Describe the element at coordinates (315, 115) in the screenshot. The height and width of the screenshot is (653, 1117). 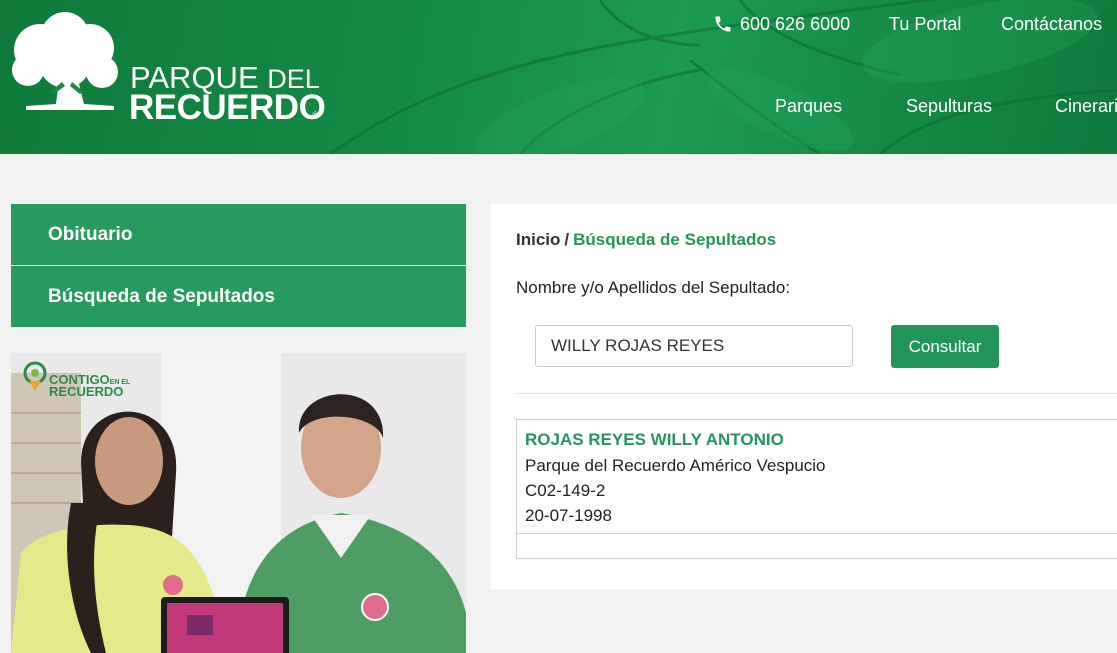
I see `registered-mark: ®` at that location.